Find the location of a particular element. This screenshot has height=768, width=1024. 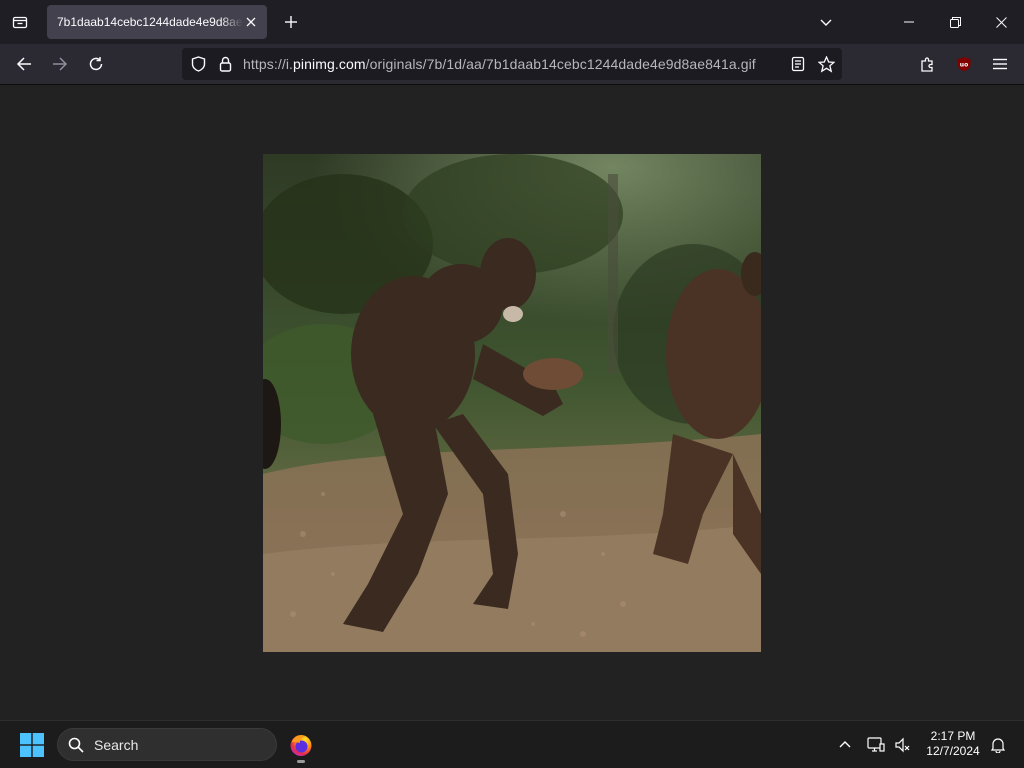

chevron-down-icon is located at coordinates (826, 22).